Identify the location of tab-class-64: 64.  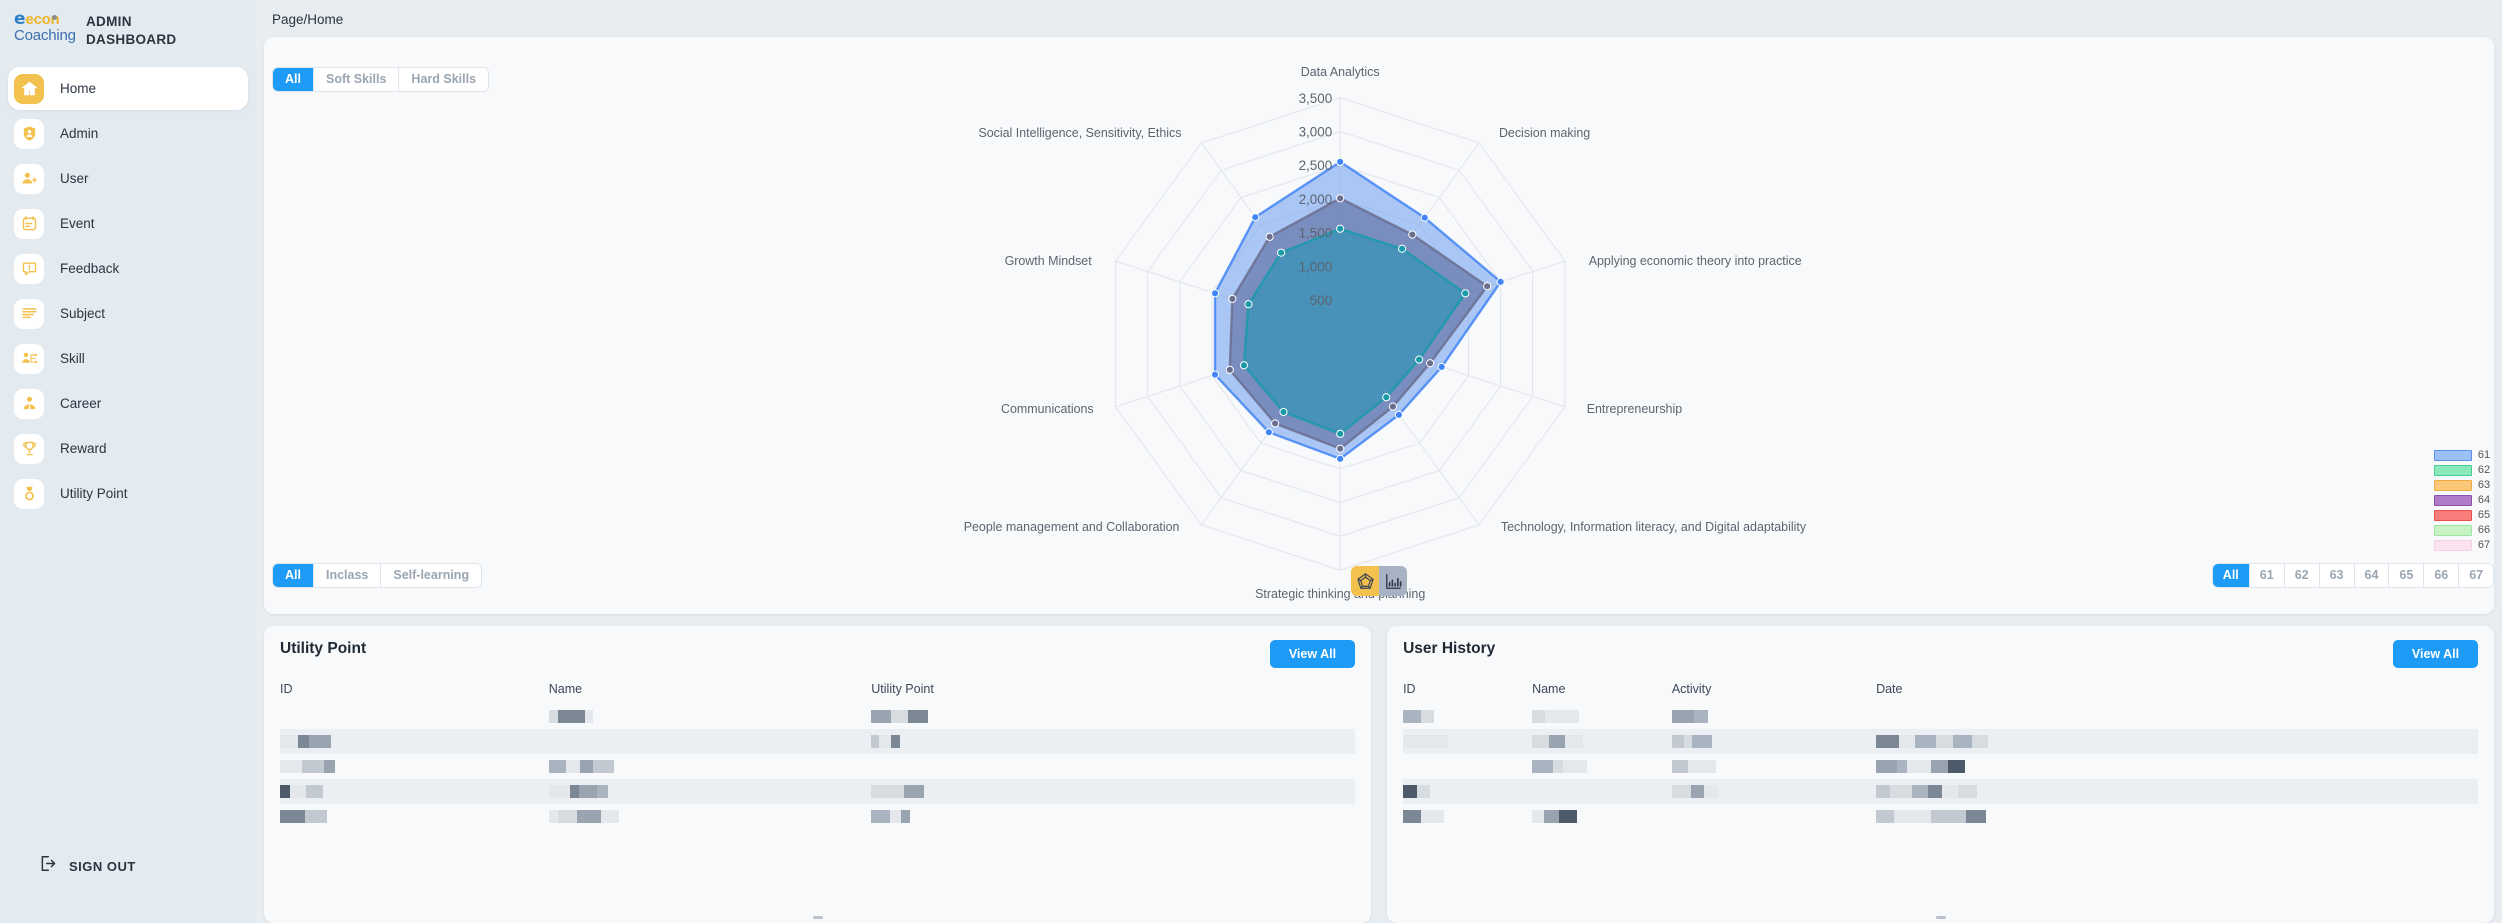
(2372, 575).